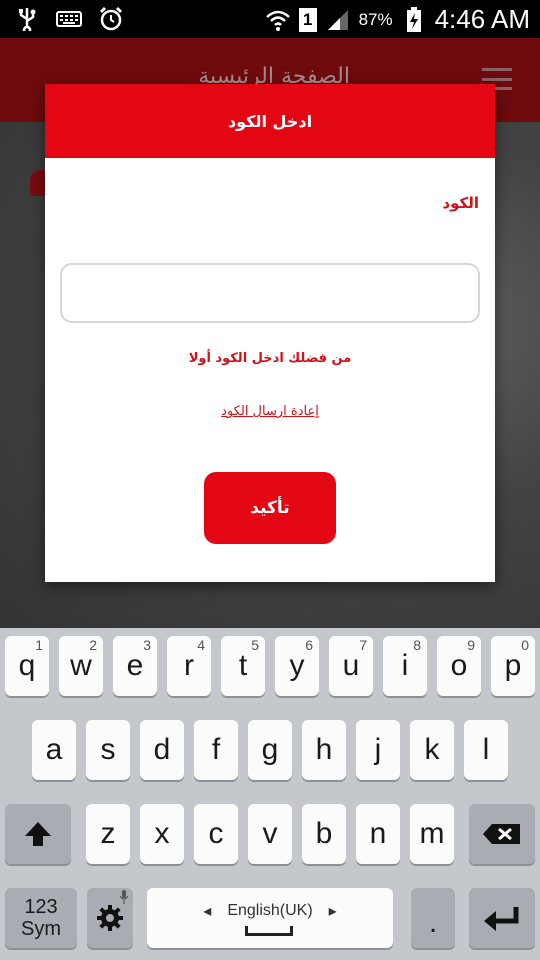 The width and height of the screenshot is (540, 960). Describe the element at coordinates (69, 19) in the screenshot. I see `keyboard-icon` at that location.